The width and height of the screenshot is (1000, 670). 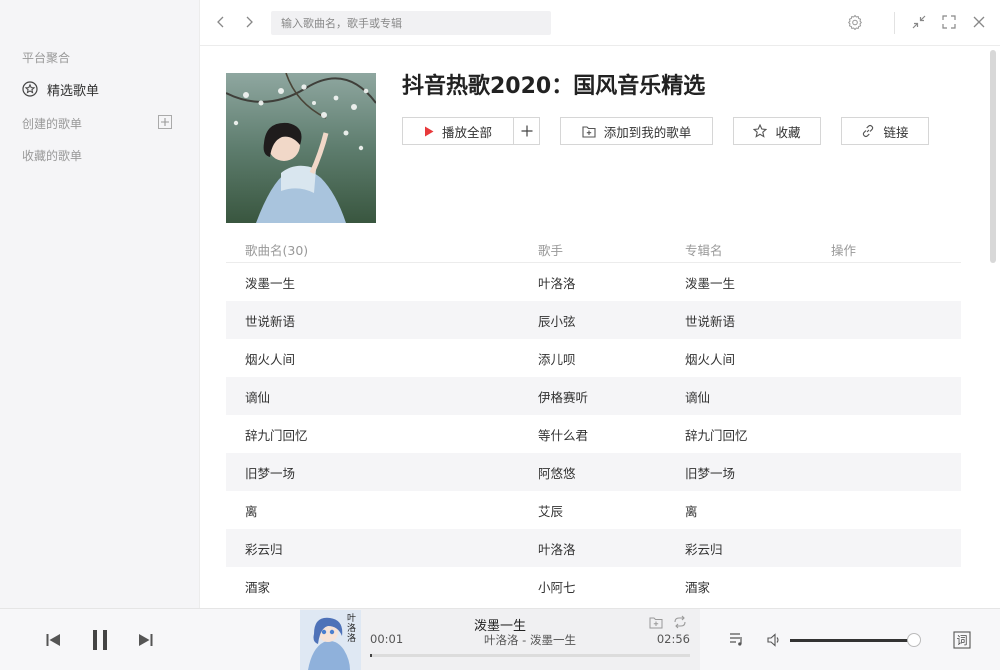 I want to click on table-row: 彩云归 叶洛洛 彩云归, so click(x=593, y=548).